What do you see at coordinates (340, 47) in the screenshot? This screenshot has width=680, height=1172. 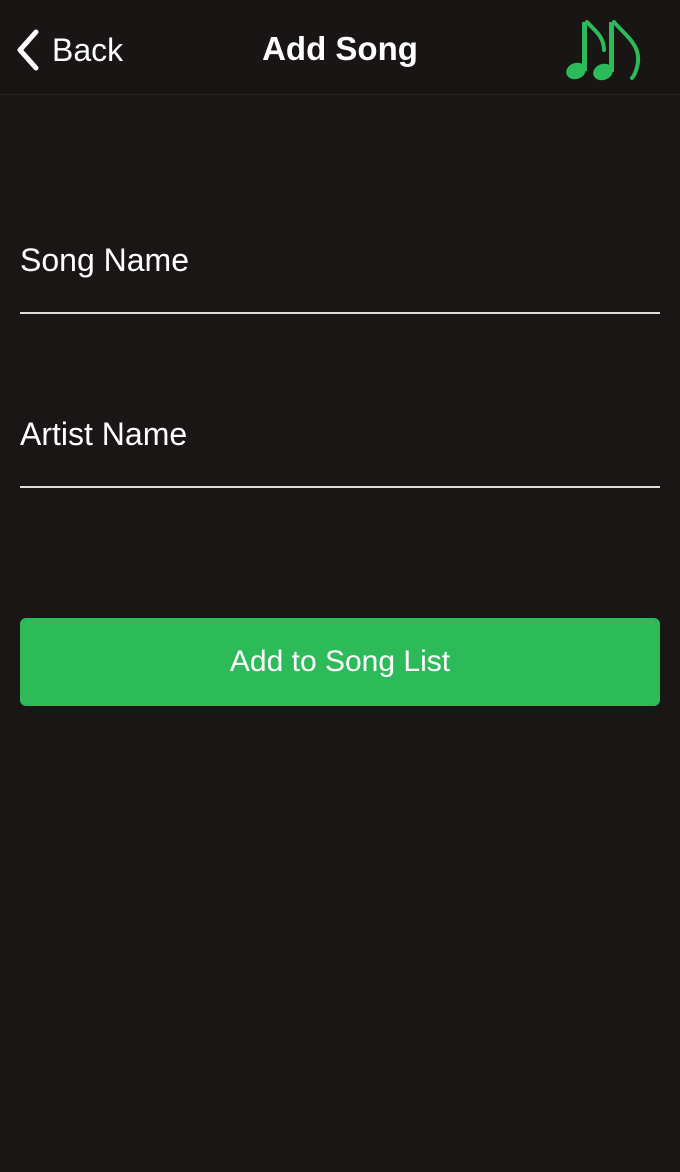 I see `navigation-bar: Back Add Song` at bounding box center [340, 47].